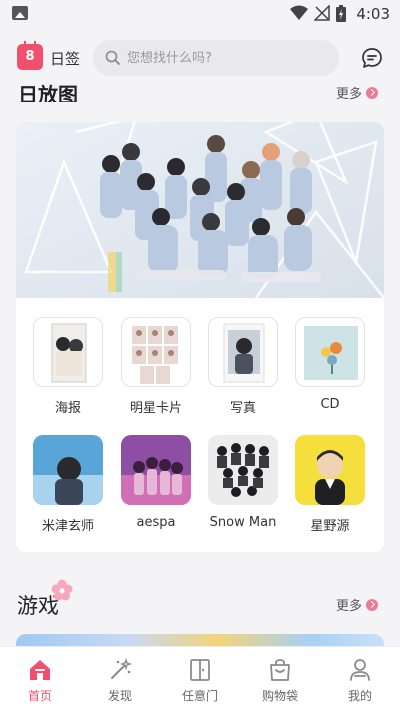  Describe the element at coordinates (65, 58) in the screenshot. I see `daily-sign-label: 日签` at that location.